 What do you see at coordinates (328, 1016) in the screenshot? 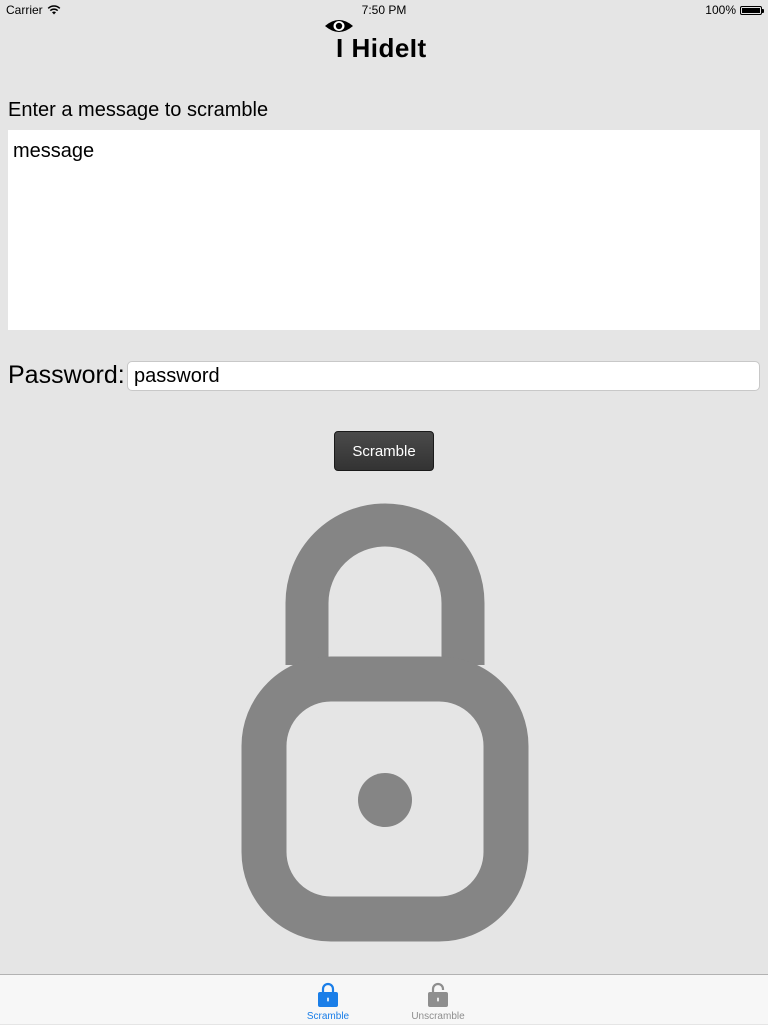
I see `tab-scramble-label: Scramble` at bounding box center [328, 1016].